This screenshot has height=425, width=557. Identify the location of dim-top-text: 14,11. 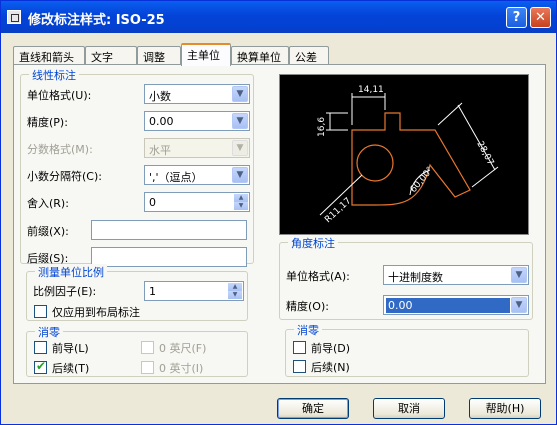
(371, 90).